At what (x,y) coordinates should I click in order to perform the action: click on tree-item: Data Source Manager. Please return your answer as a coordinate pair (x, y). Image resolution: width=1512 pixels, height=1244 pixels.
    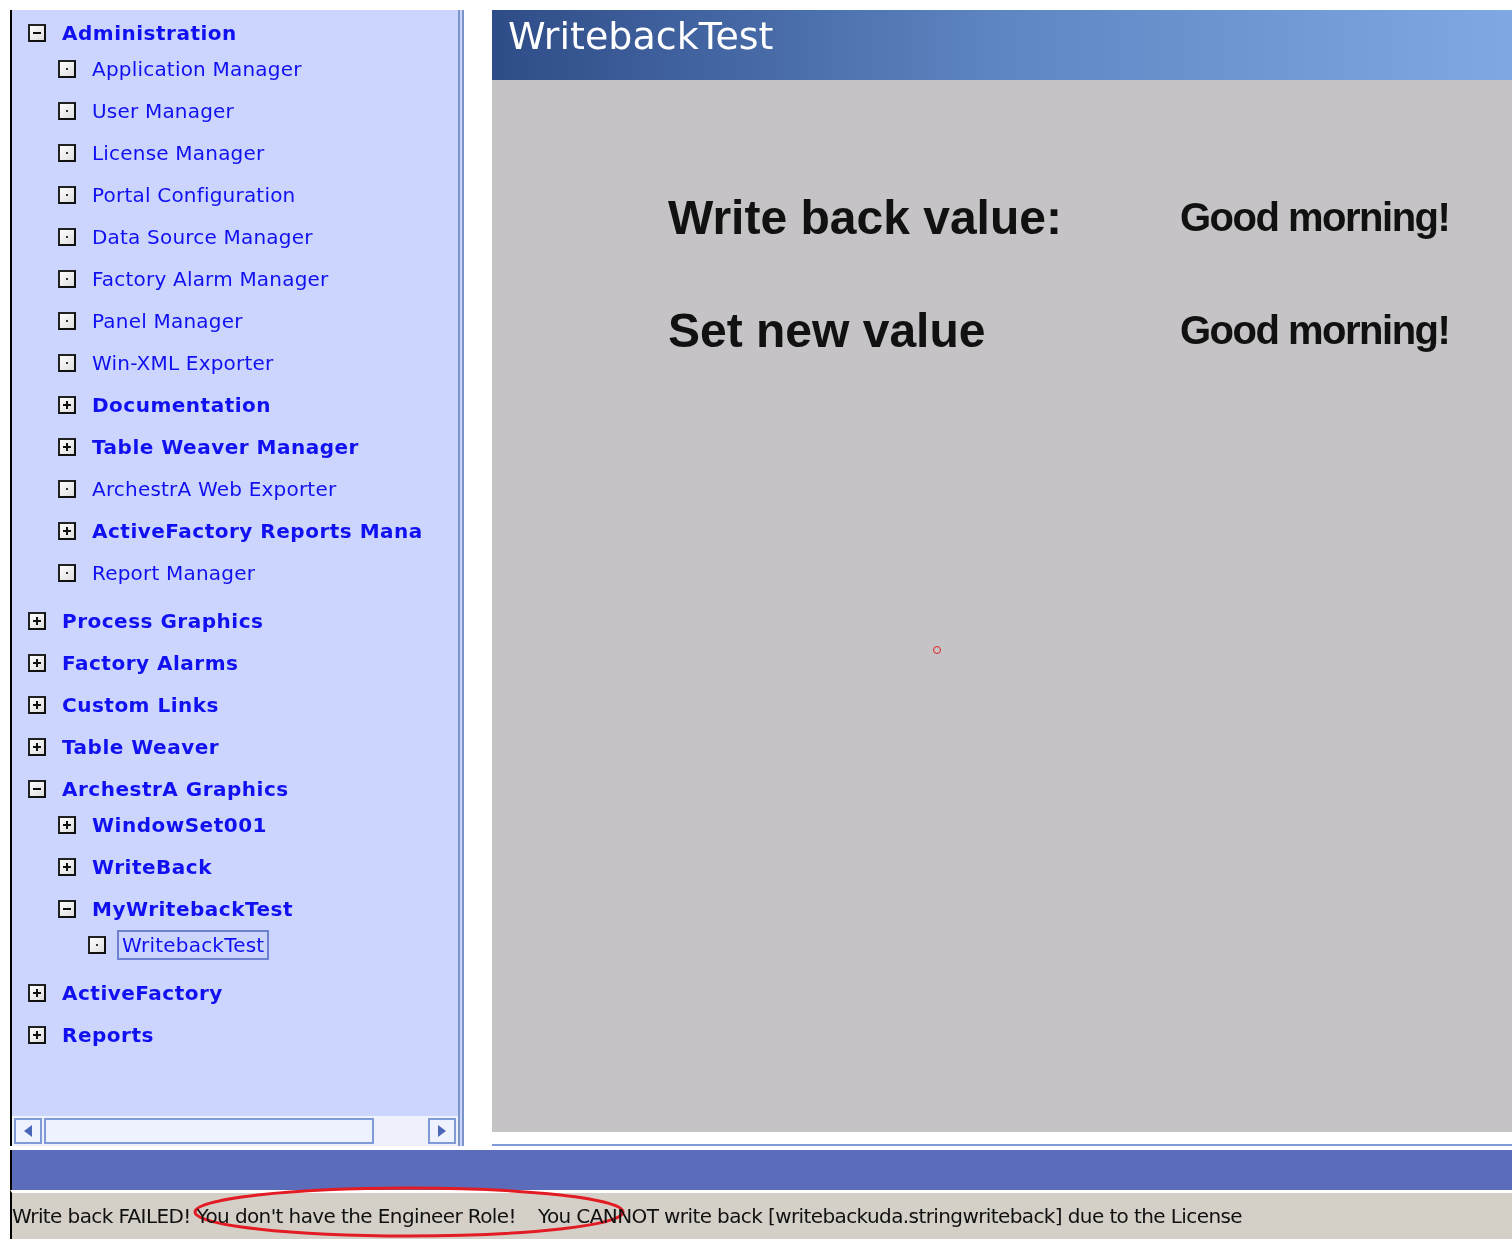
    Looking at the image, I should click on (202, 237).